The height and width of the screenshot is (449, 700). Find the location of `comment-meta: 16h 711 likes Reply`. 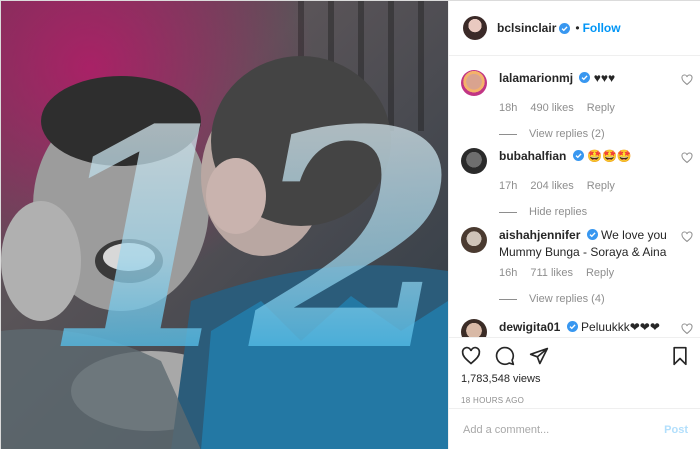

comment-meta: 16h 711 likes Reply is located at coordinates (598, 273).